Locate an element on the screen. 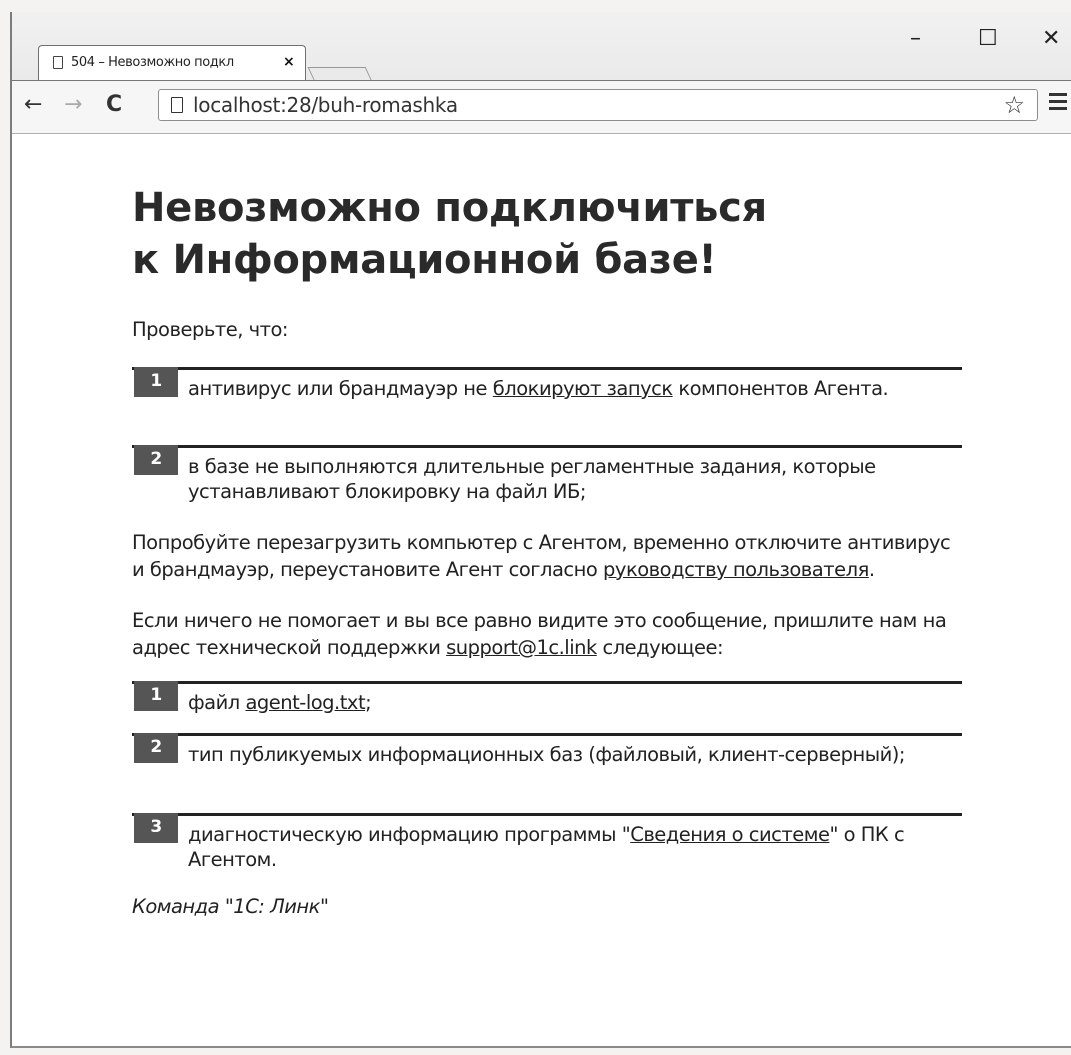 This screenshot has width=1071, height=1055. system-info-link: Сведения о системе is located at coordinates (730, 834).